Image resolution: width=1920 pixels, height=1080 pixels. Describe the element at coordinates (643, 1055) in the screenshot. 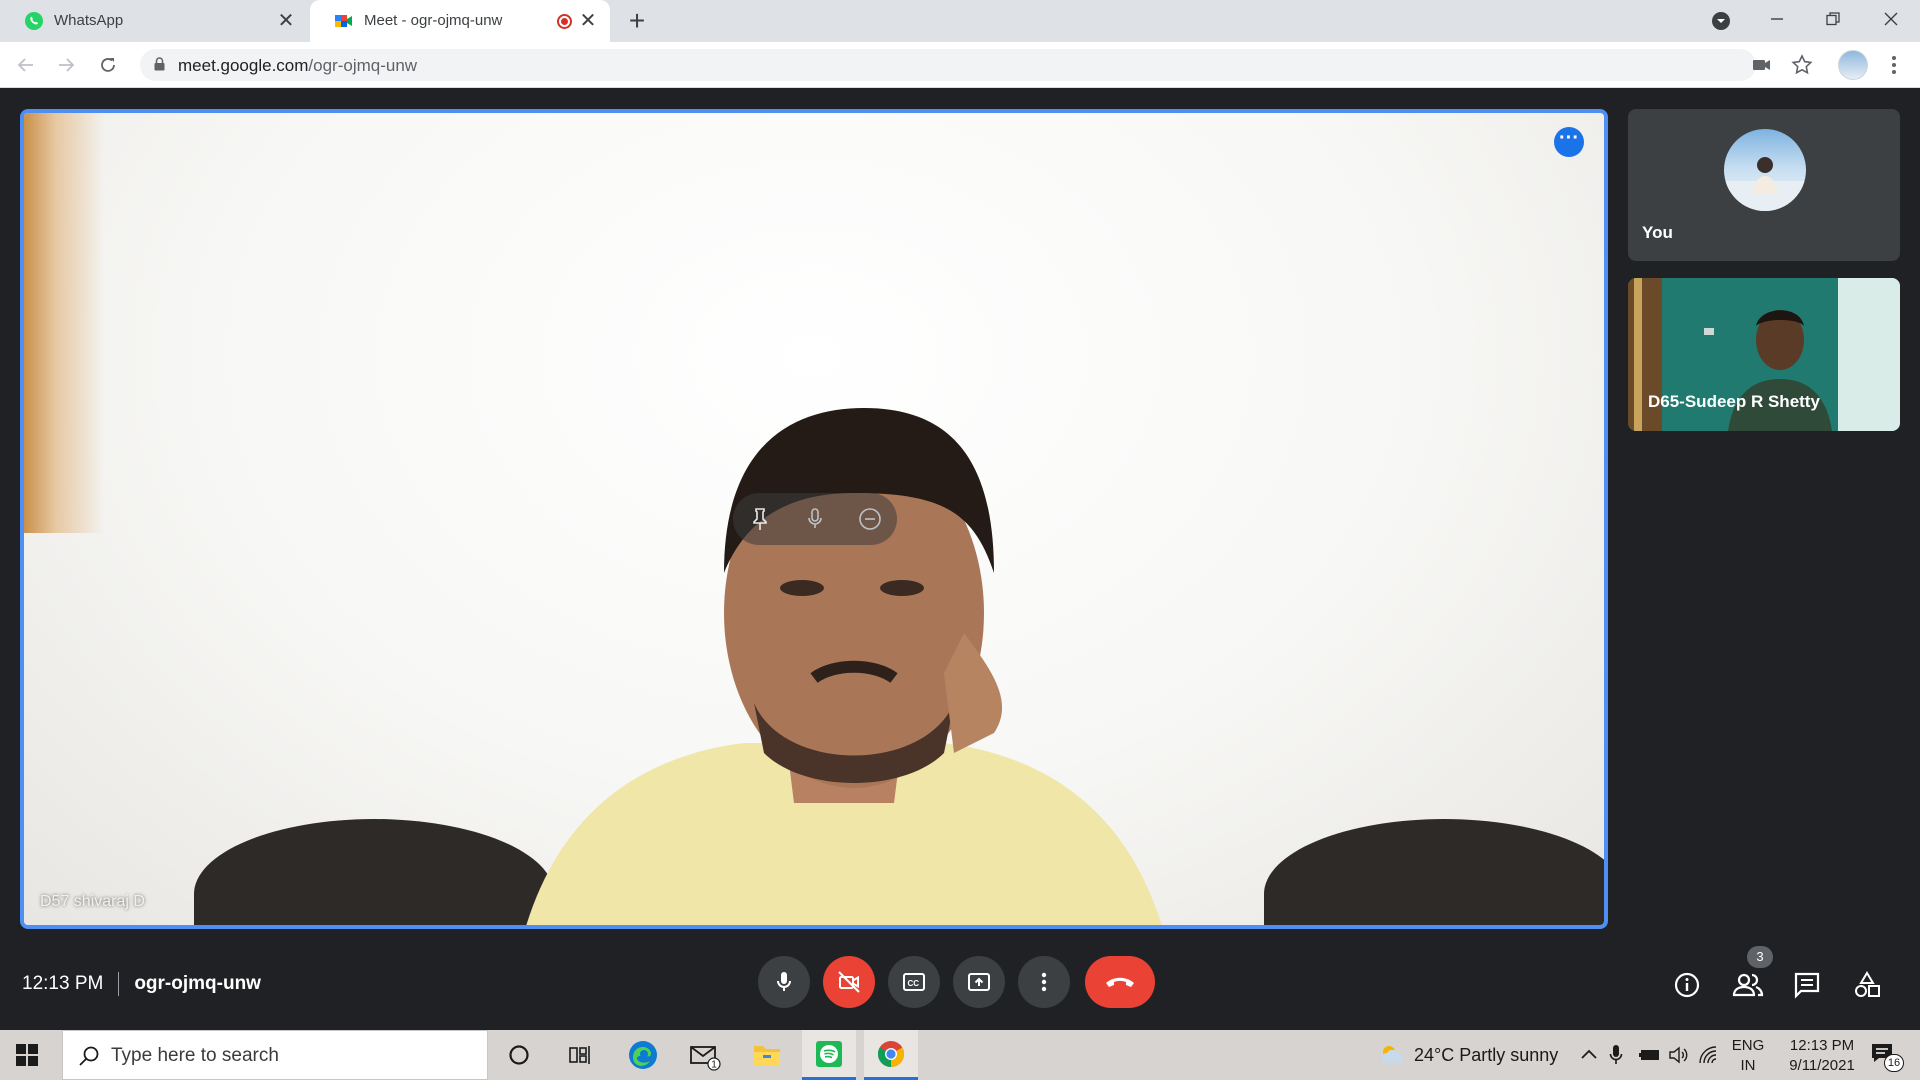

I see `edge-app-button` at that location.